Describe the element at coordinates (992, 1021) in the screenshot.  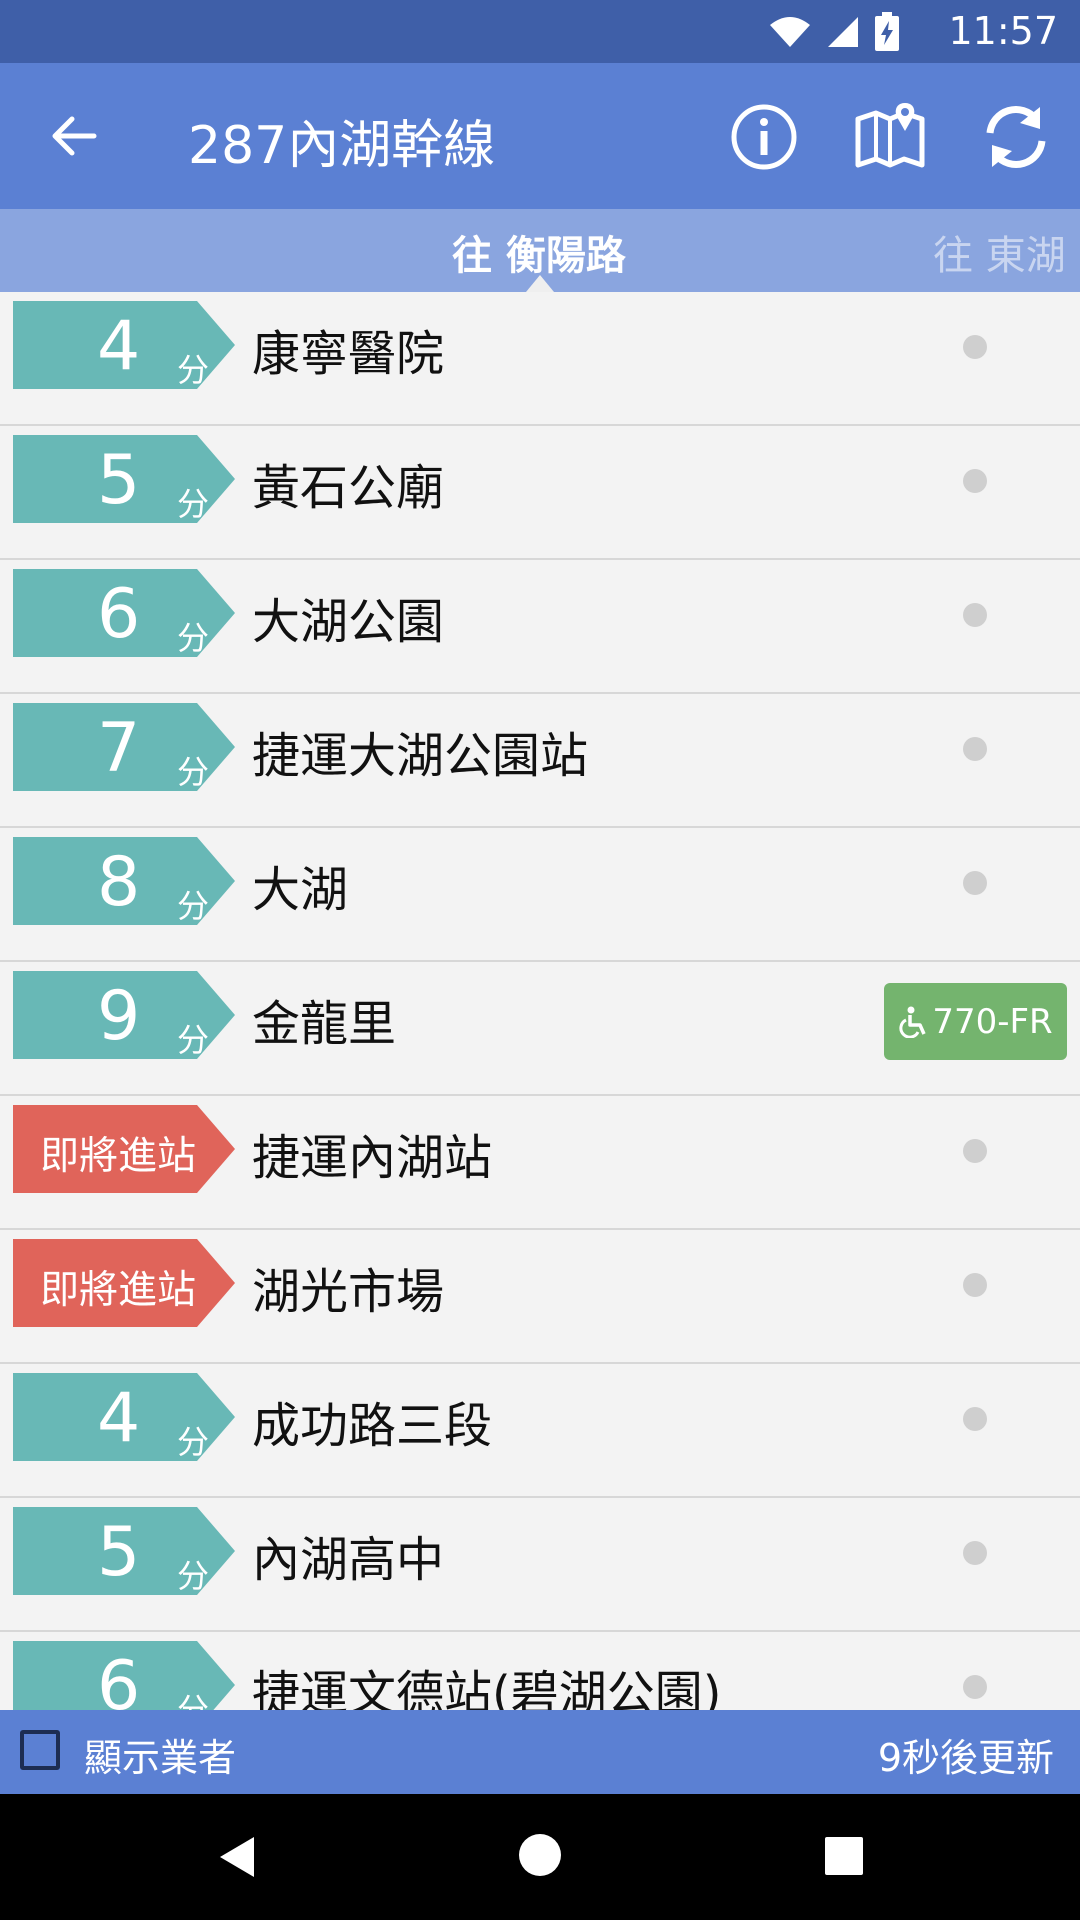
I see `bus-plate-number: 770-FR` at that location.